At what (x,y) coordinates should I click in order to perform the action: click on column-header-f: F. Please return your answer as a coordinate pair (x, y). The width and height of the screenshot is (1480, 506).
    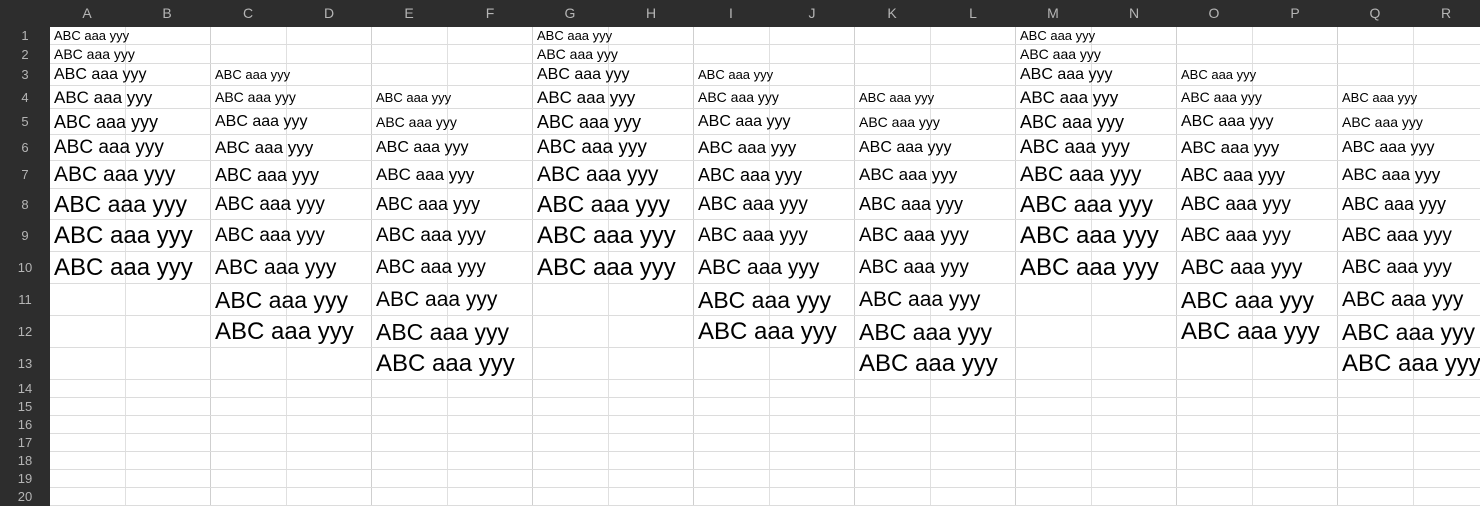
    Looking at the image, I should click on (490, 13).